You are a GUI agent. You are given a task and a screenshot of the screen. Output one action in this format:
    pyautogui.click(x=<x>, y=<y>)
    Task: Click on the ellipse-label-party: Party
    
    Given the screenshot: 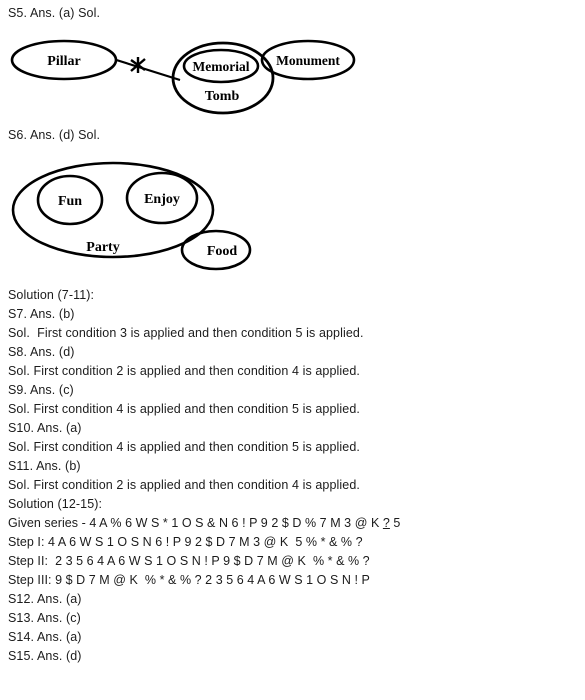 What is the action you would take?
    pyautogui.click(x=102, y=247)
    